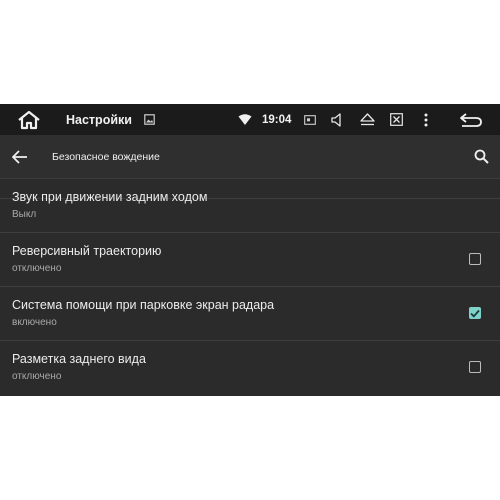 The image size is (500, 500). Describe the element at coordinates (30, 119) in the screenshot. I see `home-icon` at that location.